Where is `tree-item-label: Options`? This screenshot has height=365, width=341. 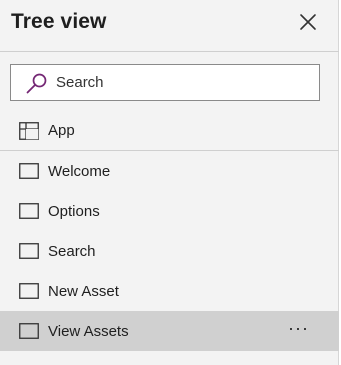 tree-item-label: Options is located at coordinates (74, 211).